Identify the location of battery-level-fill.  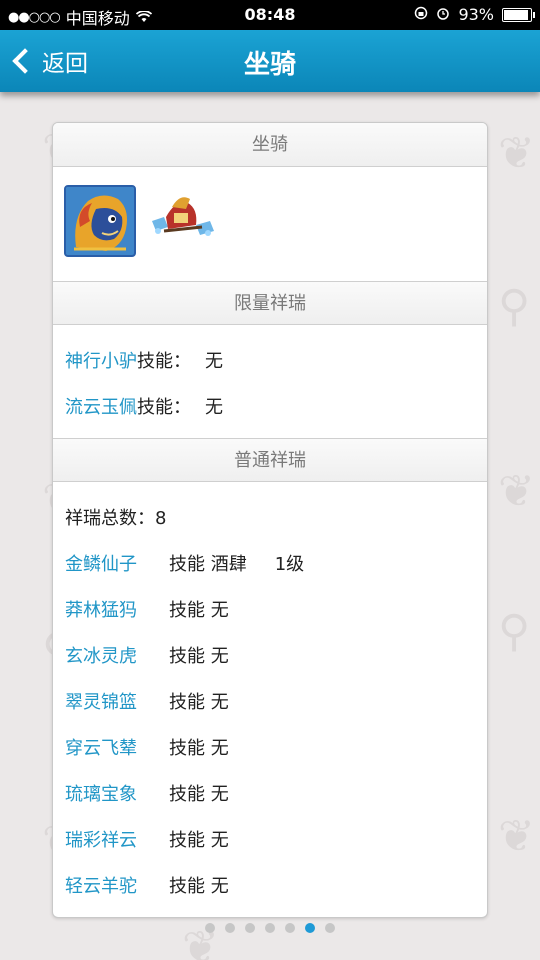
(516, 14).